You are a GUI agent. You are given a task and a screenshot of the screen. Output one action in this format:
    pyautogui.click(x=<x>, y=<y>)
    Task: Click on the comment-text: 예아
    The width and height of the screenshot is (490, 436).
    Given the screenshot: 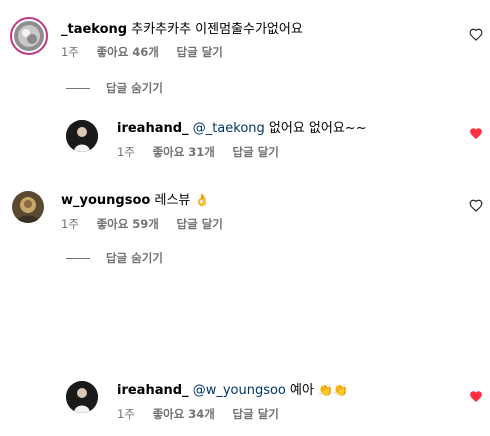 What is the action you would take?
    pyautogui.click(x=302, y=390)
    